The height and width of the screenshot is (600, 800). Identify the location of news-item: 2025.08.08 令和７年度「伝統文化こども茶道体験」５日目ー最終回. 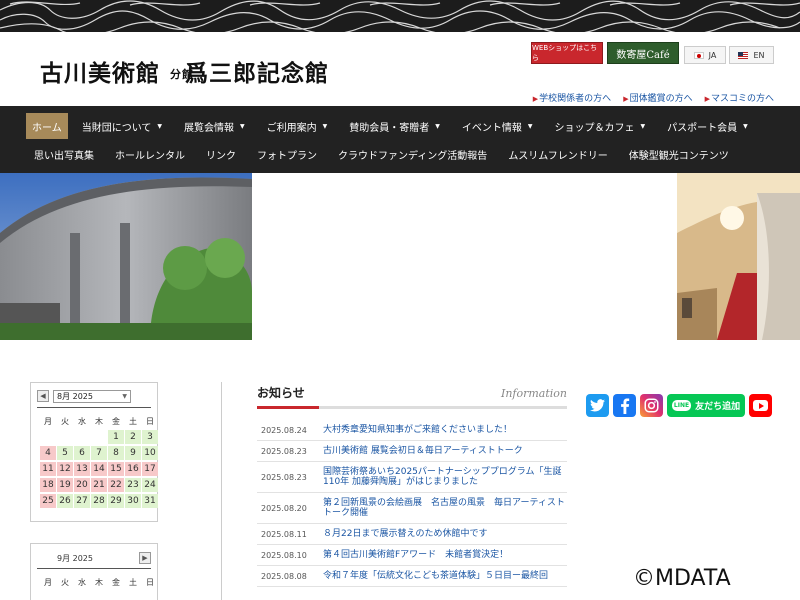
(412, 576).